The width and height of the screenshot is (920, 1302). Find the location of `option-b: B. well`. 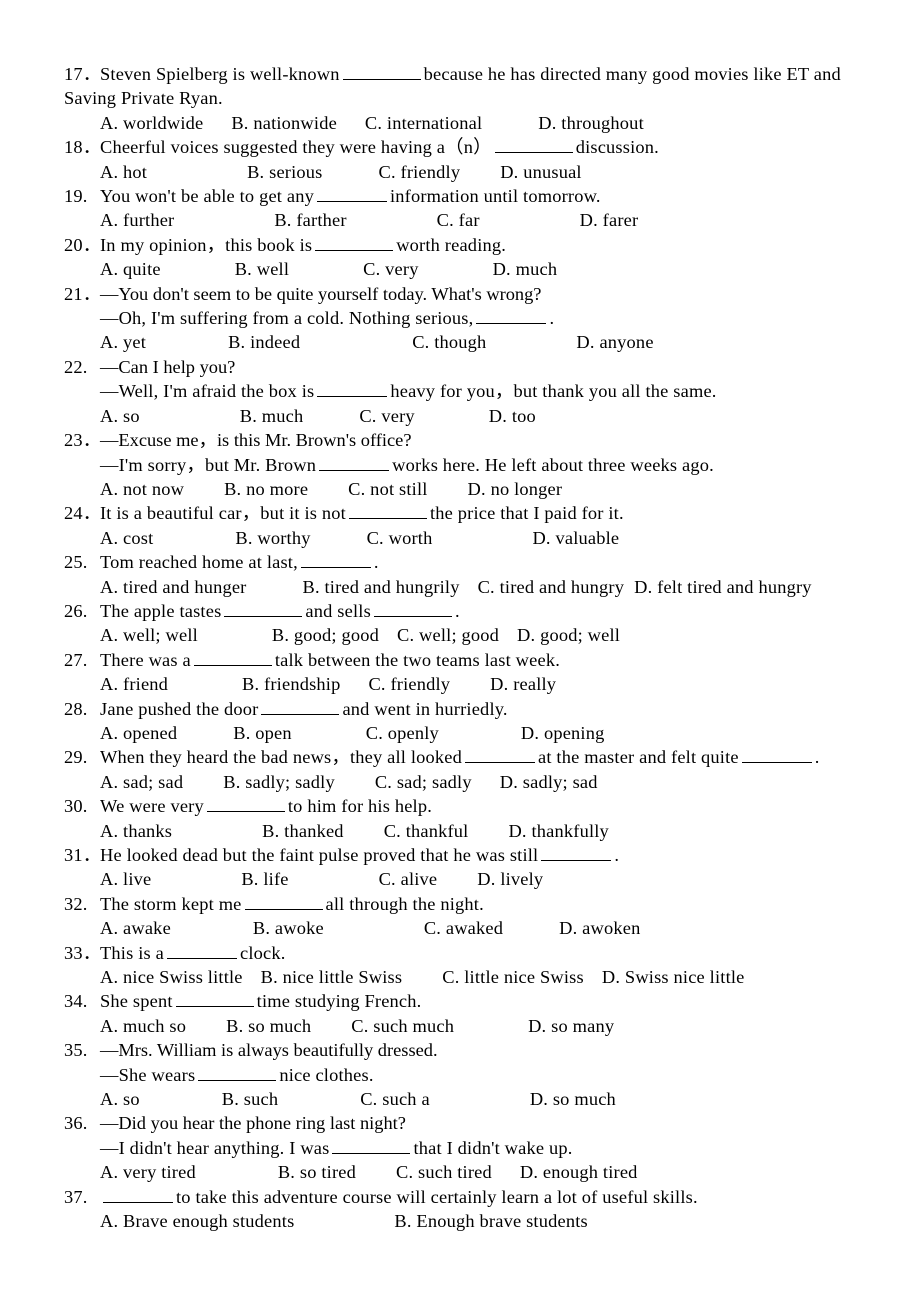

option-b: B. well is located at coordinates (262, 269).